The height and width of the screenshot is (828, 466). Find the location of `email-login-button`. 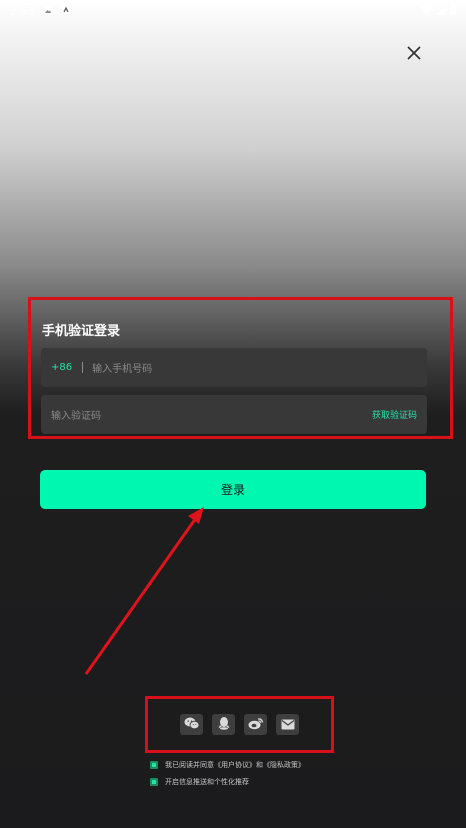

email-login-button is located at coordinates (287, 724).